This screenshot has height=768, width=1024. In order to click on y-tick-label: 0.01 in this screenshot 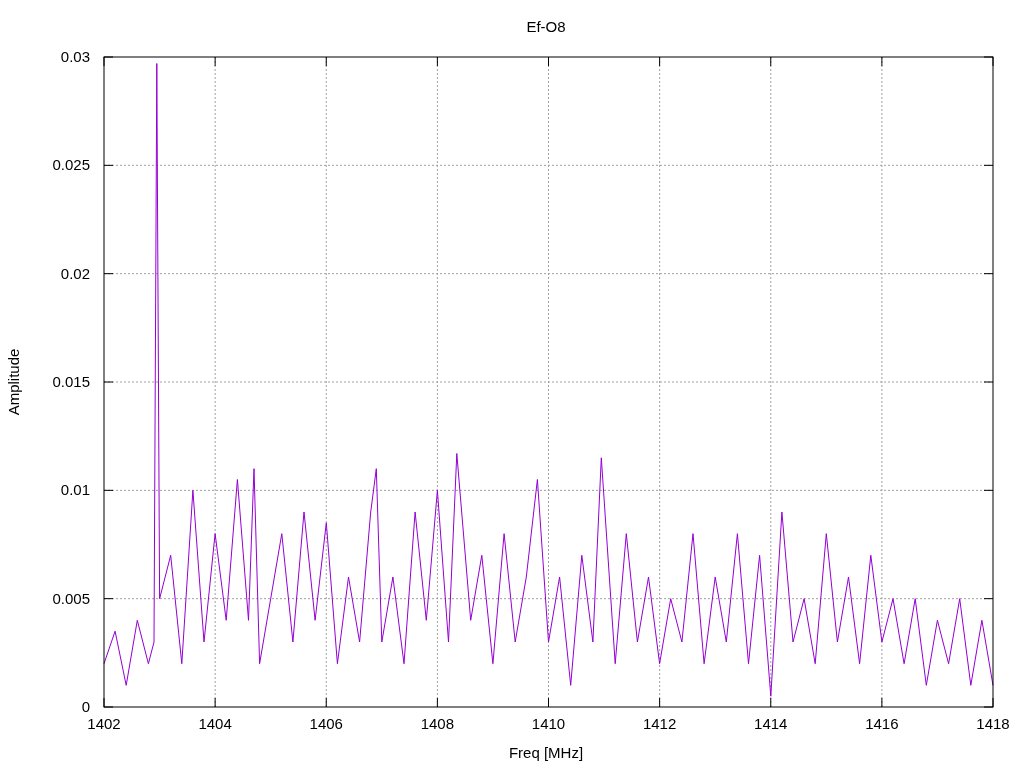, I will do `click(75, 490)`.